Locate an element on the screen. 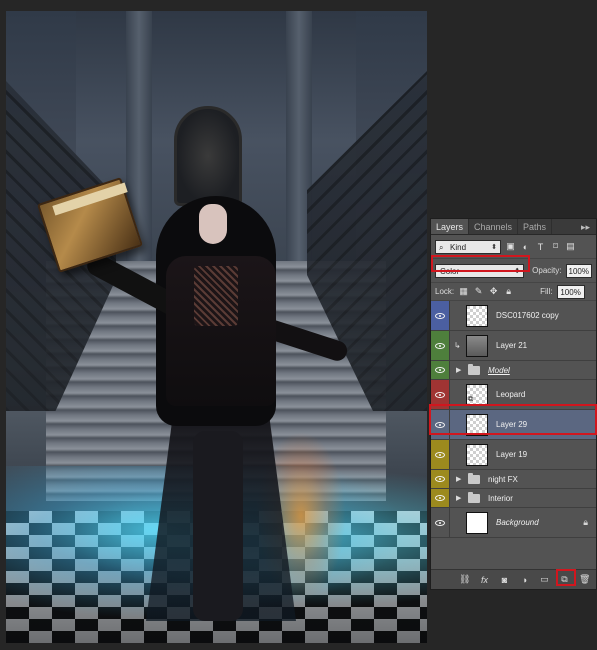 The height and width of the screenshot is (650, 597). layer-row-night-fx-group: ▶ night FX is located at coordinates (513, 479).